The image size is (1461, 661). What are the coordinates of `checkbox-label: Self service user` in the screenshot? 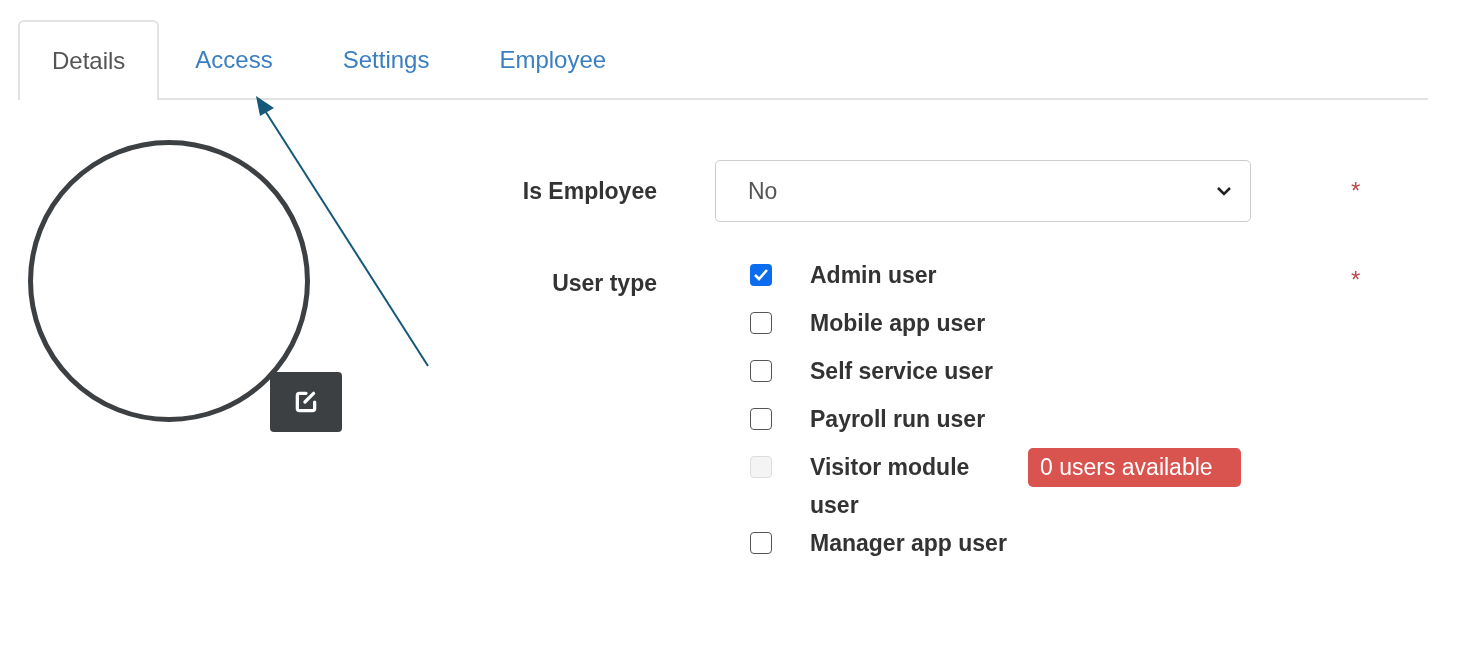 It's located at (902, 371).